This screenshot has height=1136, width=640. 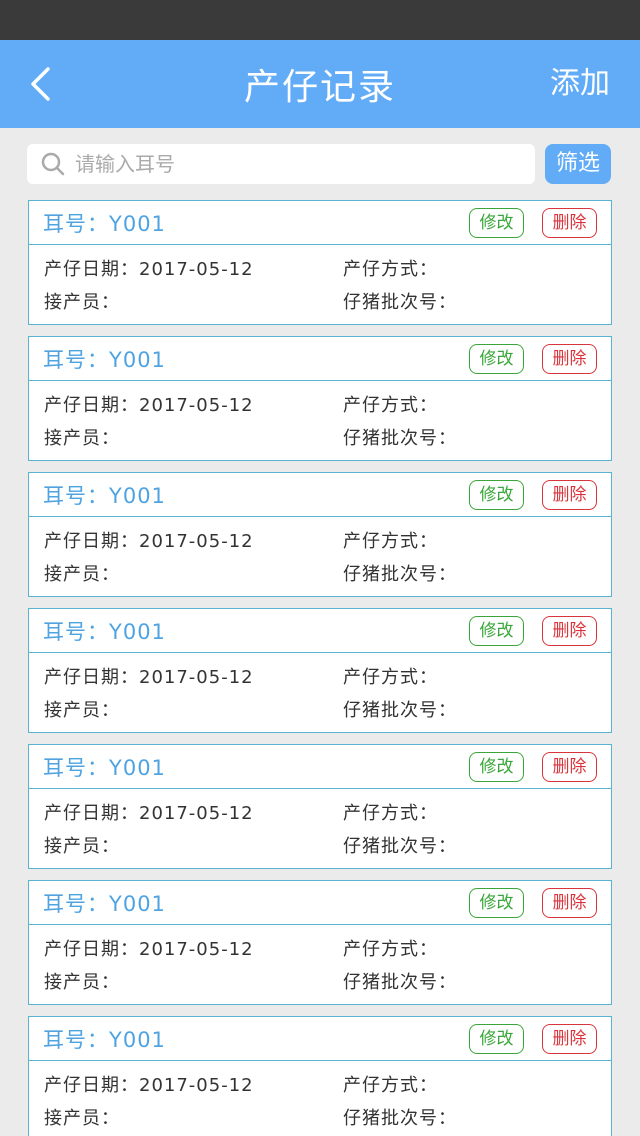 I want to click on search-row: 筛选, so click(x=320, y=164).